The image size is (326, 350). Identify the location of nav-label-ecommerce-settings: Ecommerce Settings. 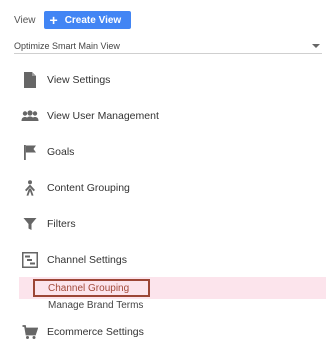
(95, 332).